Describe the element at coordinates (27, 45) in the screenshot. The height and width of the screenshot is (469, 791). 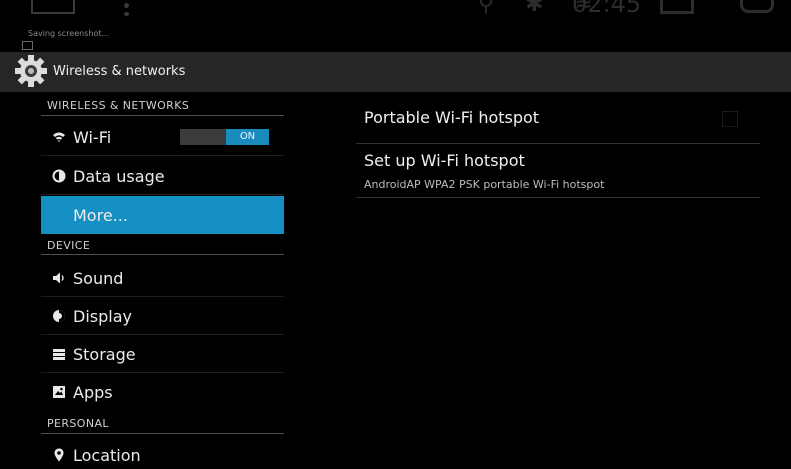
I see `screenshot-icon` at that location.